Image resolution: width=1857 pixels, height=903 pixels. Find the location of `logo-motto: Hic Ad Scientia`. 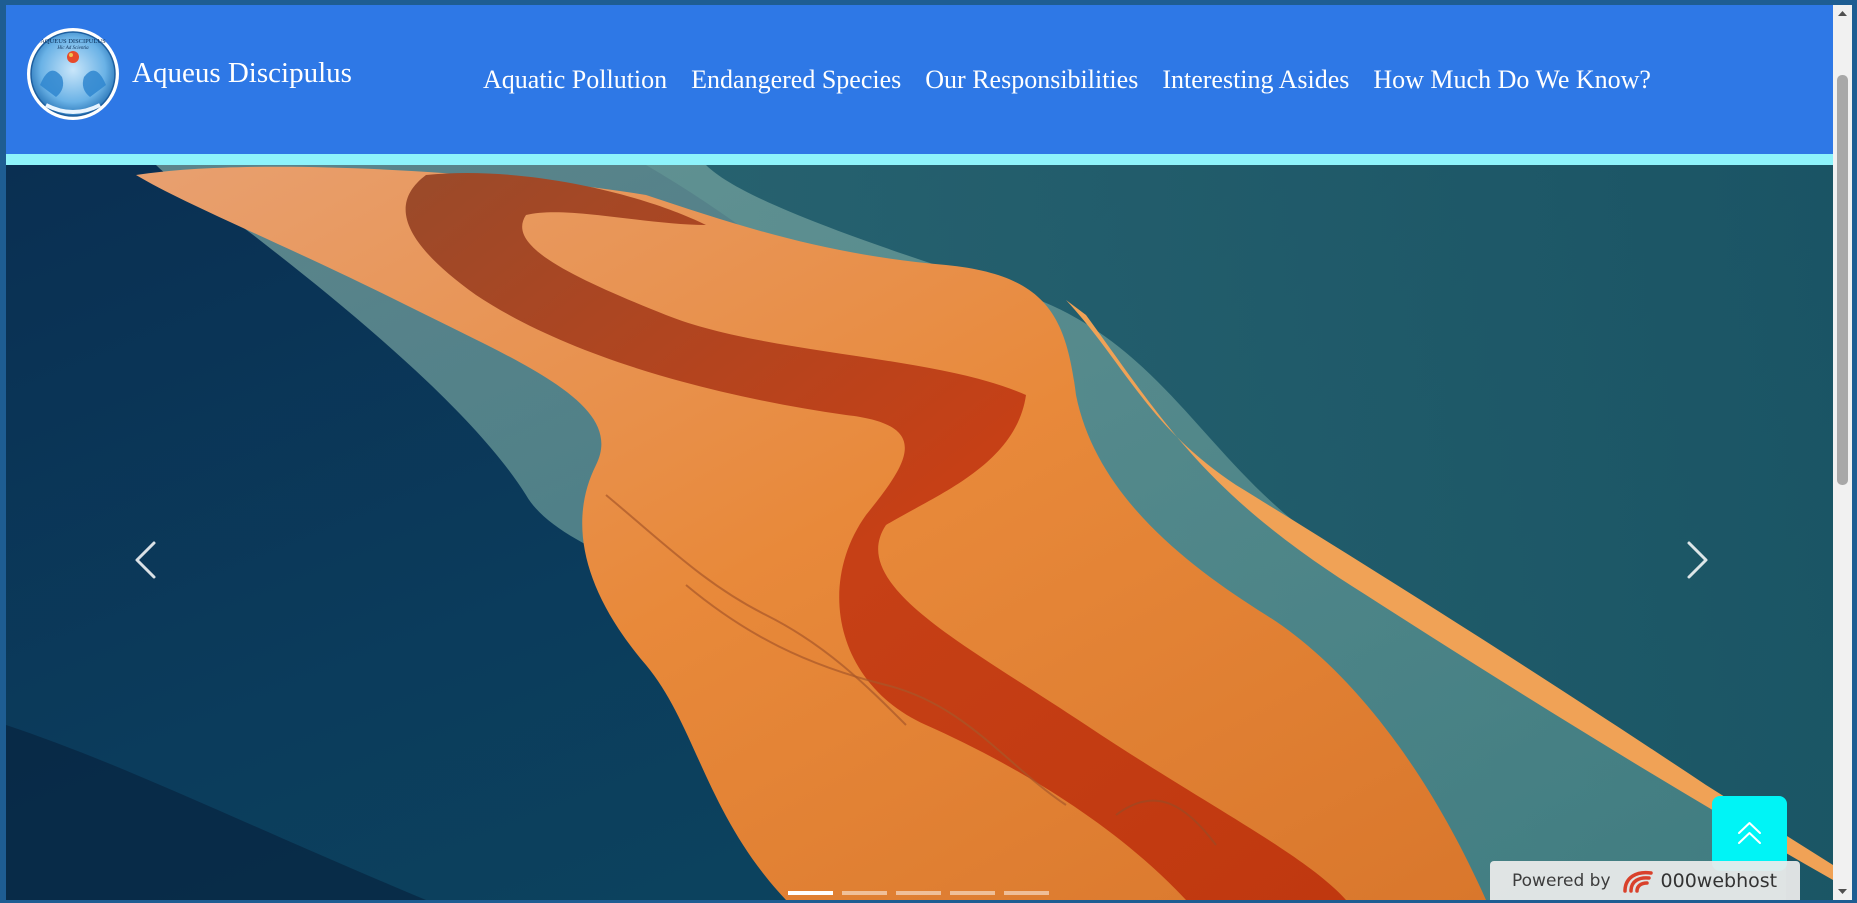

logo-motto: Hic Ad Scientia is located at coordinates (72, 48).